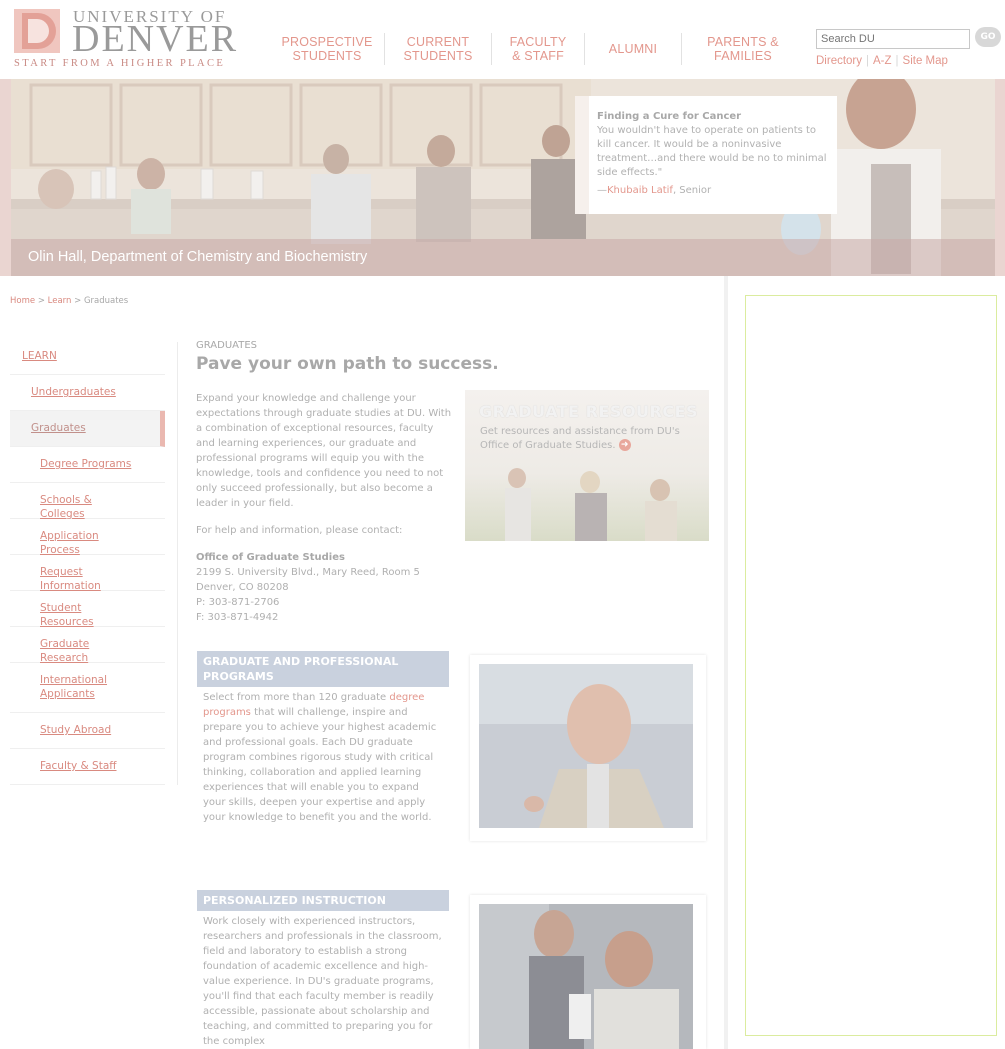 The image size is (1005, 1049). I want to click on body-text: Select from more than 120 graduate, so click(296, 697).